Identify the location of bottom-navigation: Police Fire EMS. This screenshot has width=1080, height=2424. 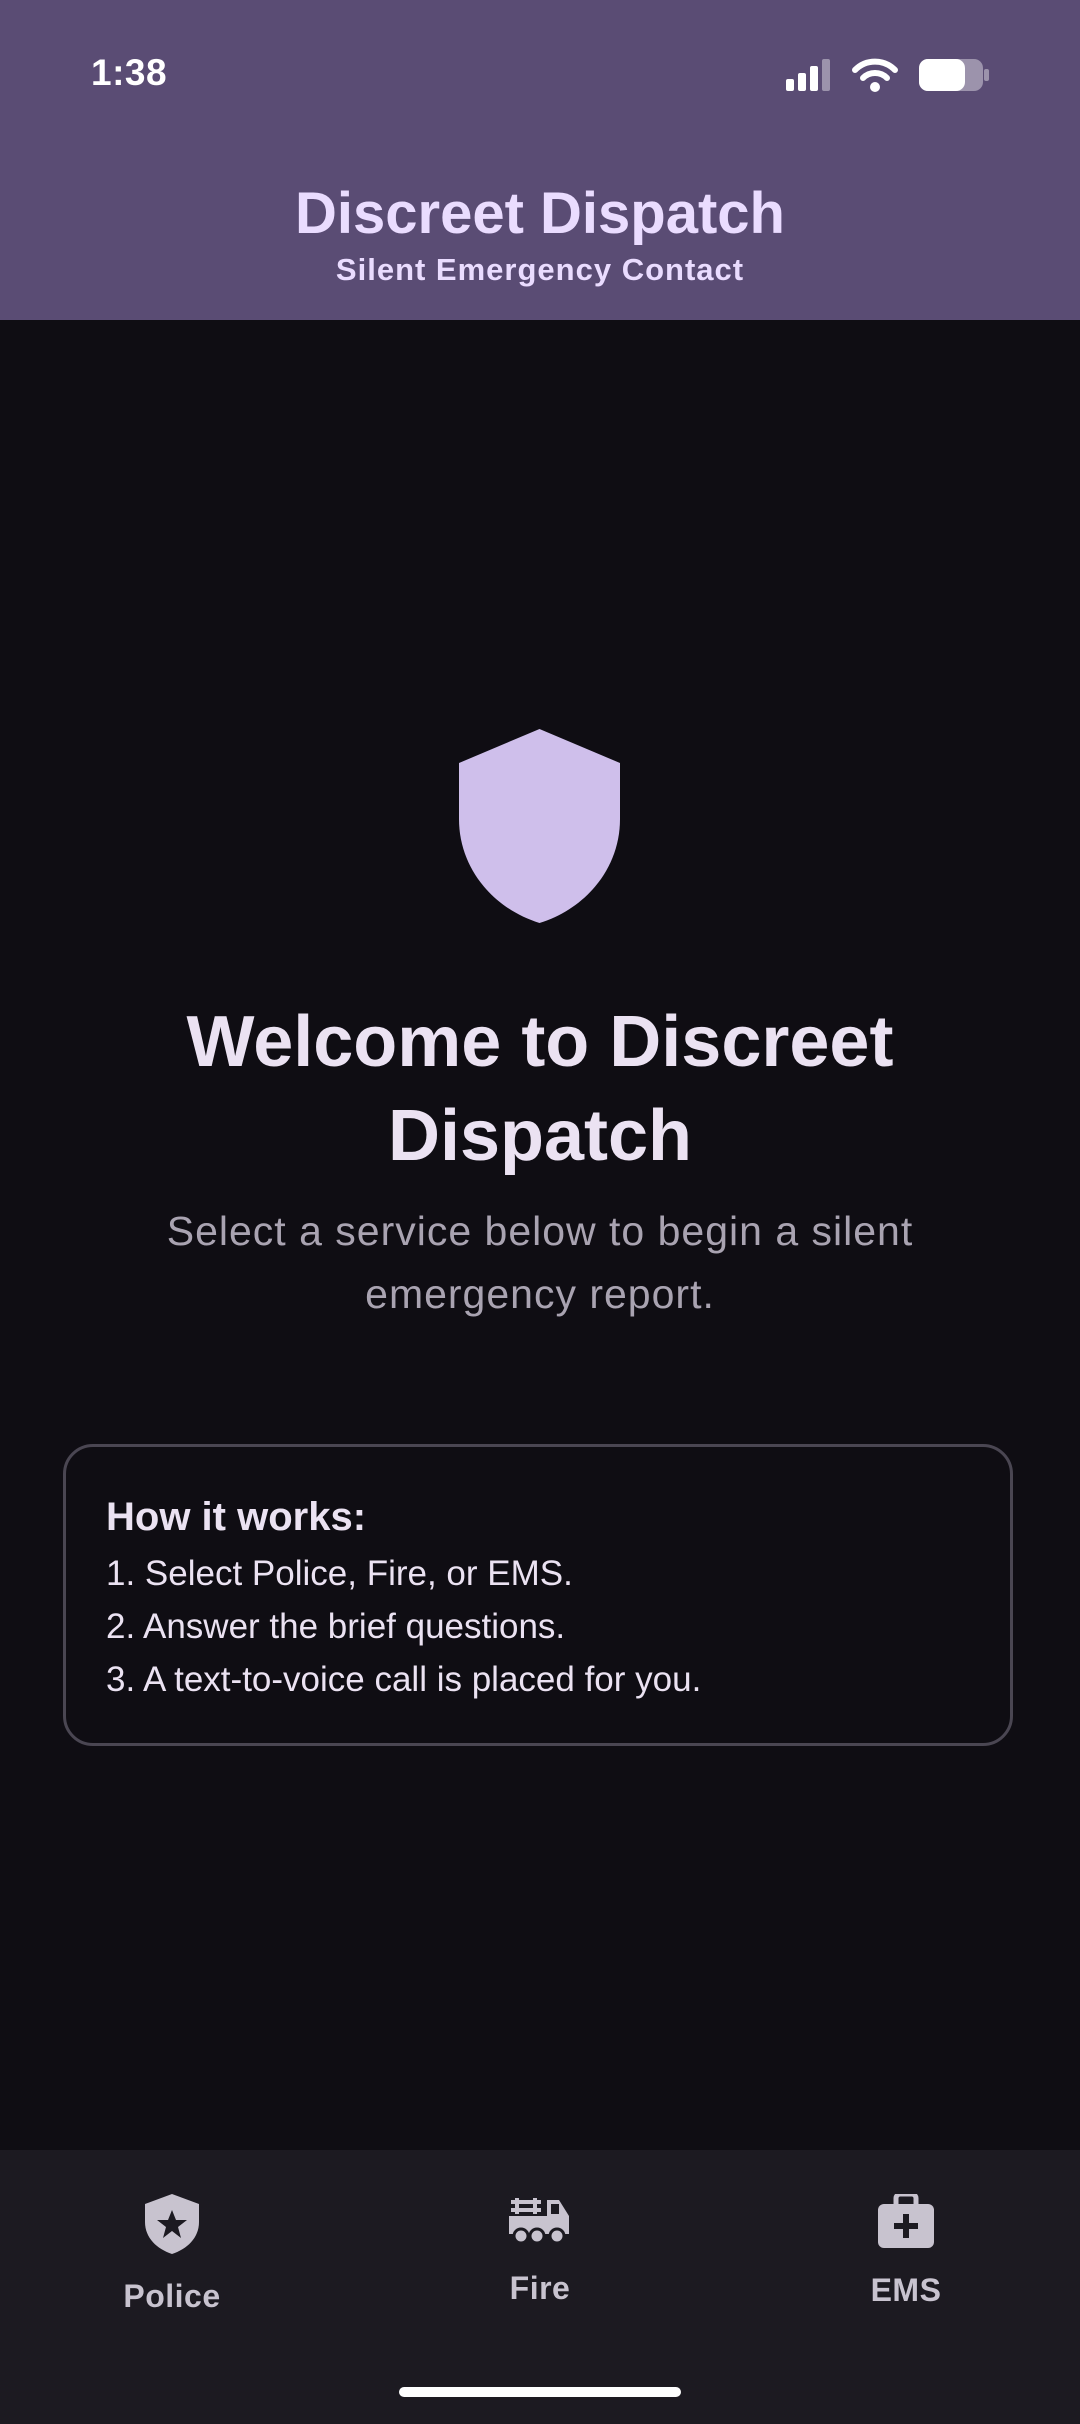
(540, 2287).